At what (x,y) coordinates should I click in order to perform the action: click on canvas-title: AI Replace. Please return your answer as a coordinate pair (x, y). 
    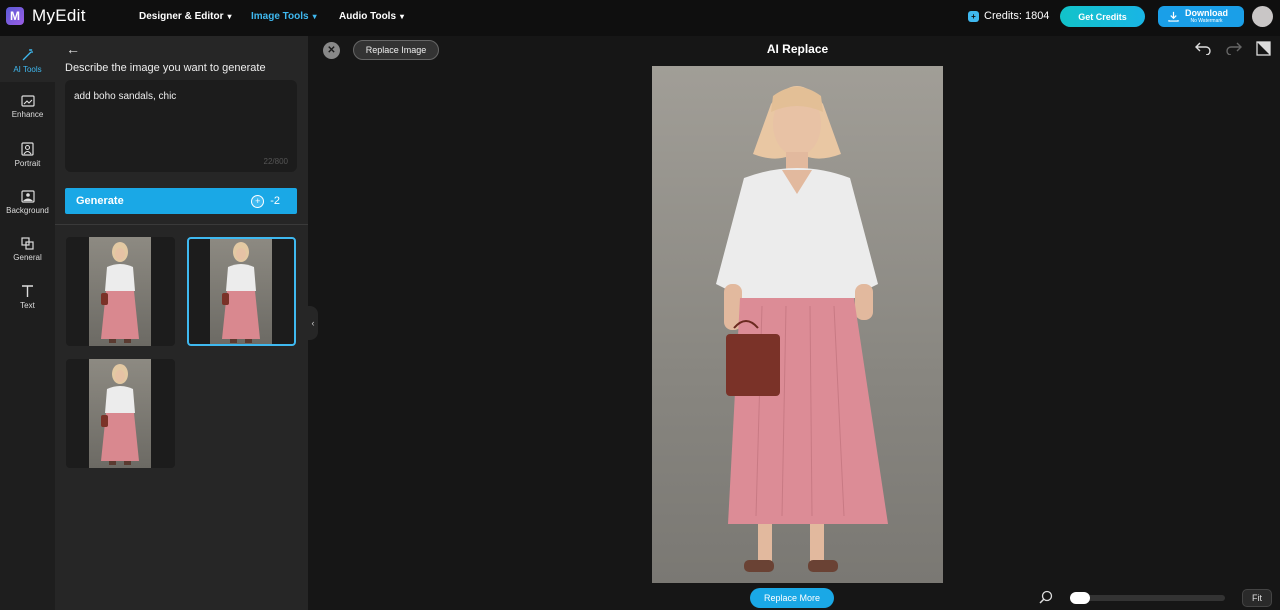
    Looking at the image, I should click on (797, 49).